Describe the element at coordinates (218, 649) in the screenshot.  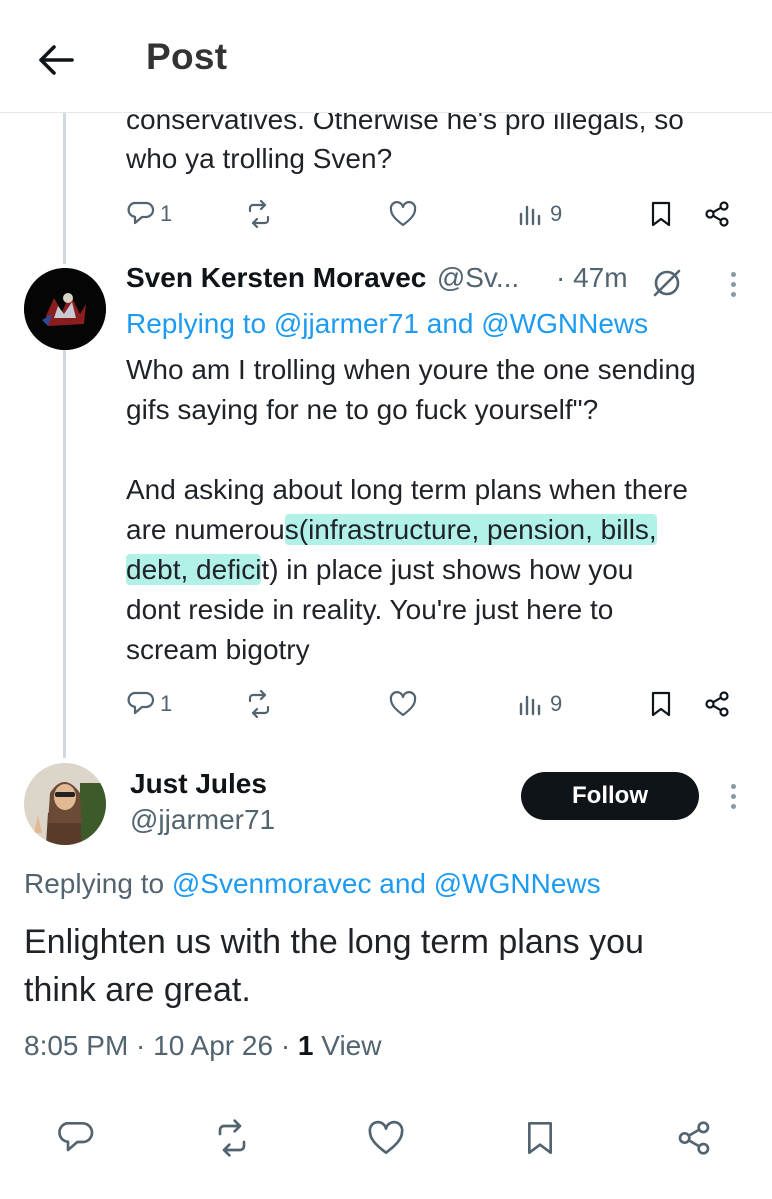
I see `tweet-text-line: scream bigotry` at that location.